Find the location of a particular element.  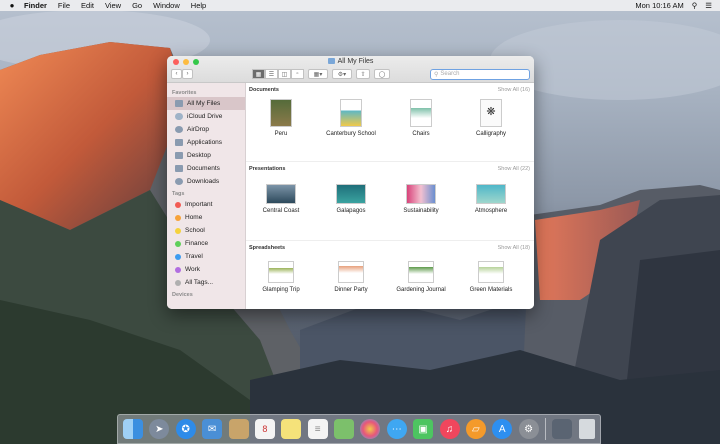

document-thumbnail-icon is located at coordinates (421, 113).